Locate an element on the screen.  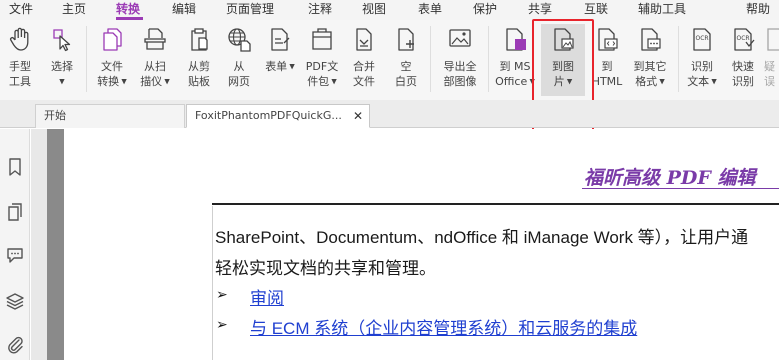
pages-icon is located at coordinates (15, 212).